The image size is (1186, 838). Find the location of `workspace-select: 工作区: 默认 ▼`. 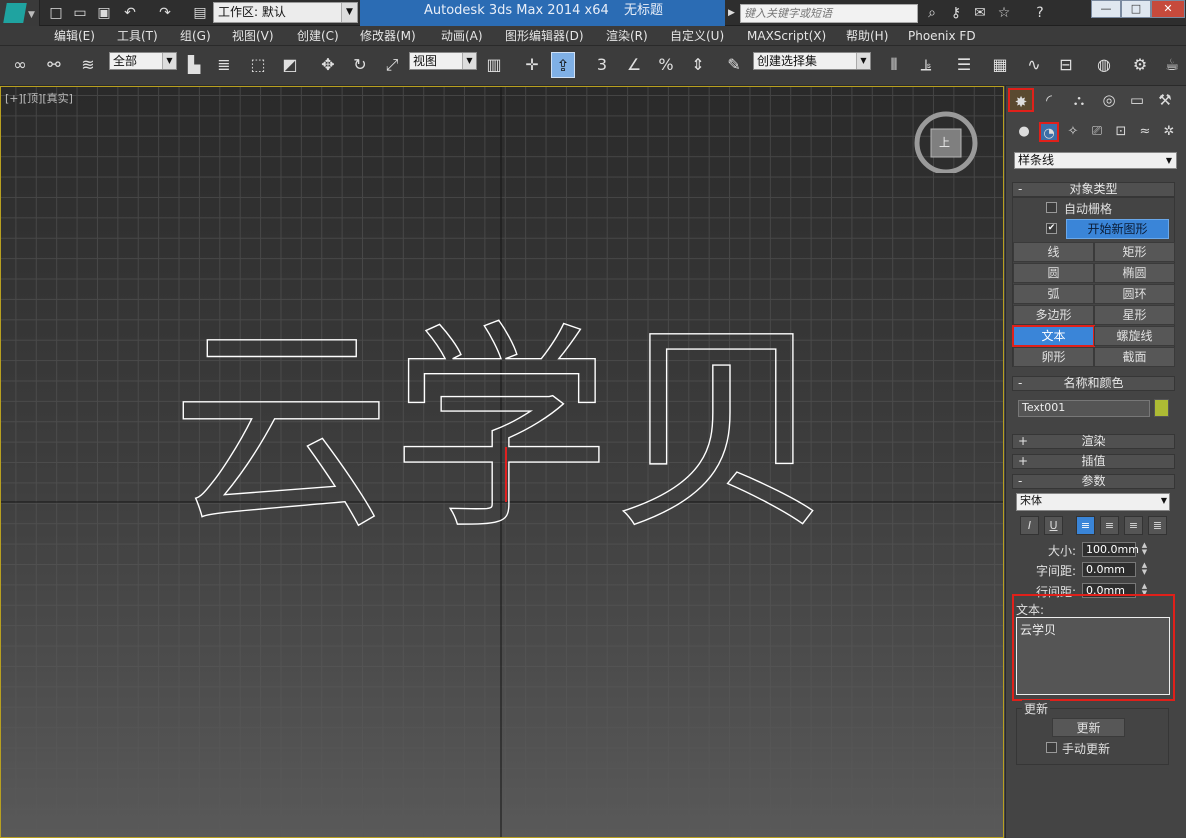

workspace-select: 工作区: 默认 ▼ is located at coordinates (285, 12).